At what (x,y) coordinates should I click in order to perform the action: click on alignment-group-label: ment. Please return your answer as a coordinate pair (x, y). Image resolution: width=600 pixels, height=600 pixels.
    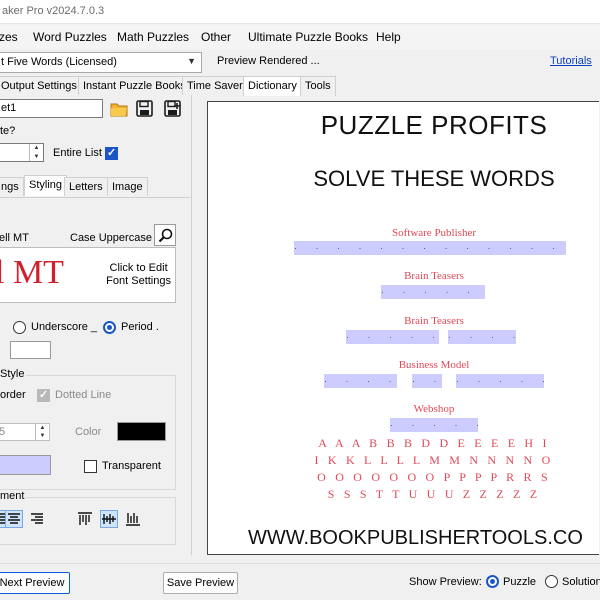
    Looking at the image, I should click on (13, 496).